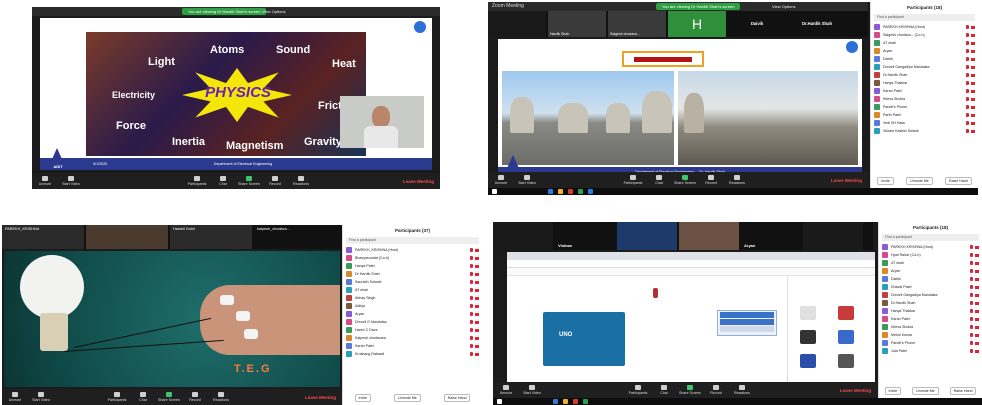 This screenshot has height=405, width=982. I want to click on presenter-video-thumbnail, so click(382, 122).